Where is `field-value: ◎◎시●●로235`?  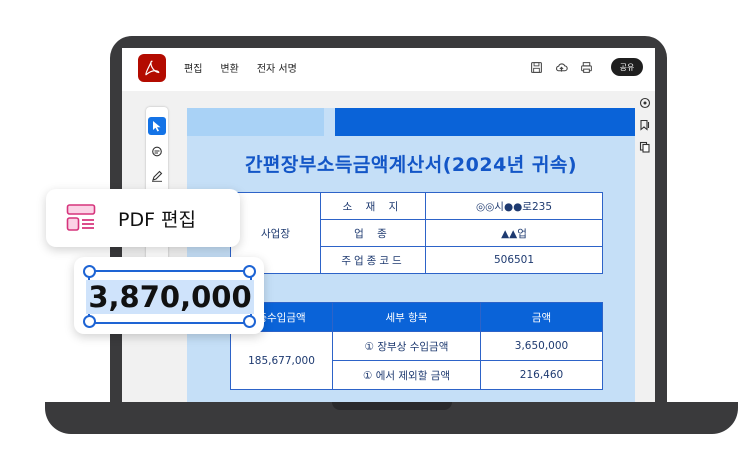
field-value: ◎◎시●●로235 is located at coordinates (514, 206).